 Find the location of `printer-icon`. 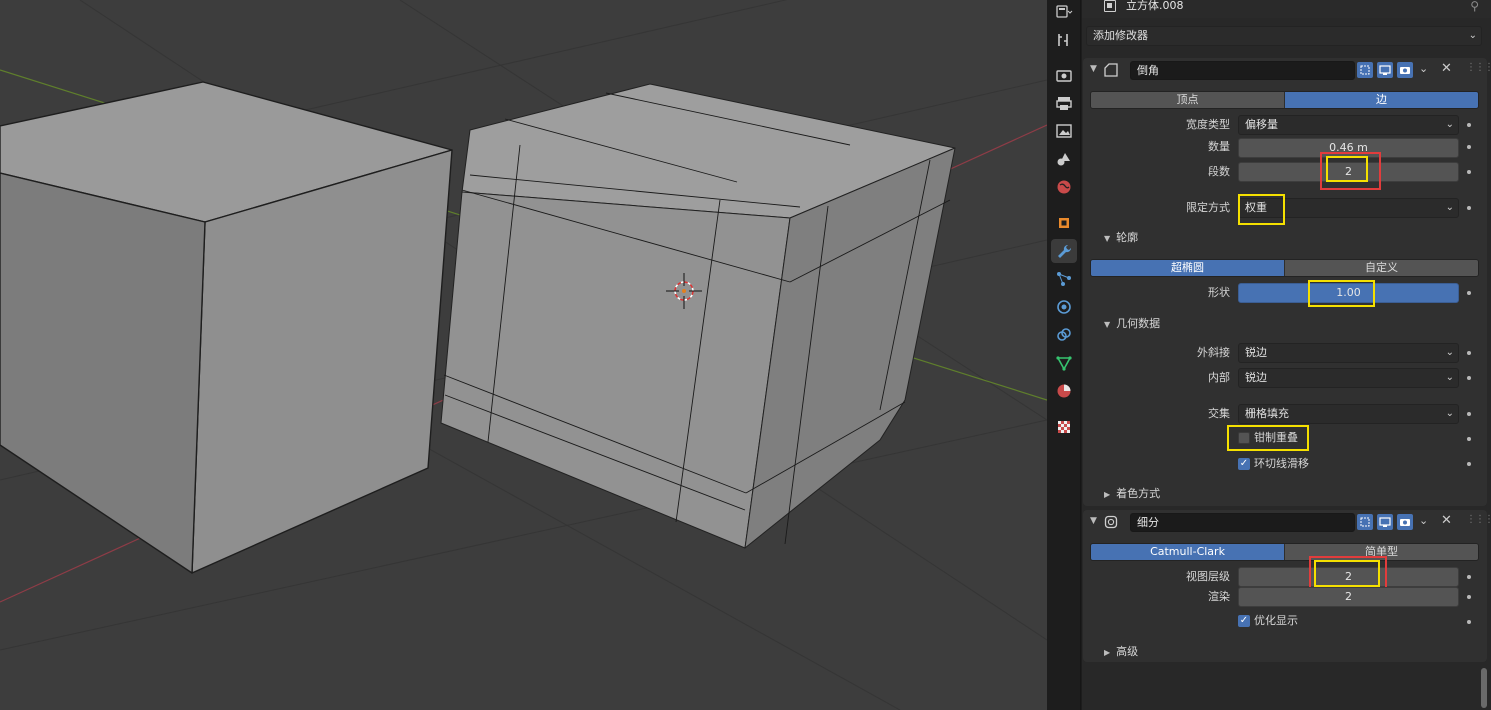

printer-icon is located at coordinates (1064, 103).